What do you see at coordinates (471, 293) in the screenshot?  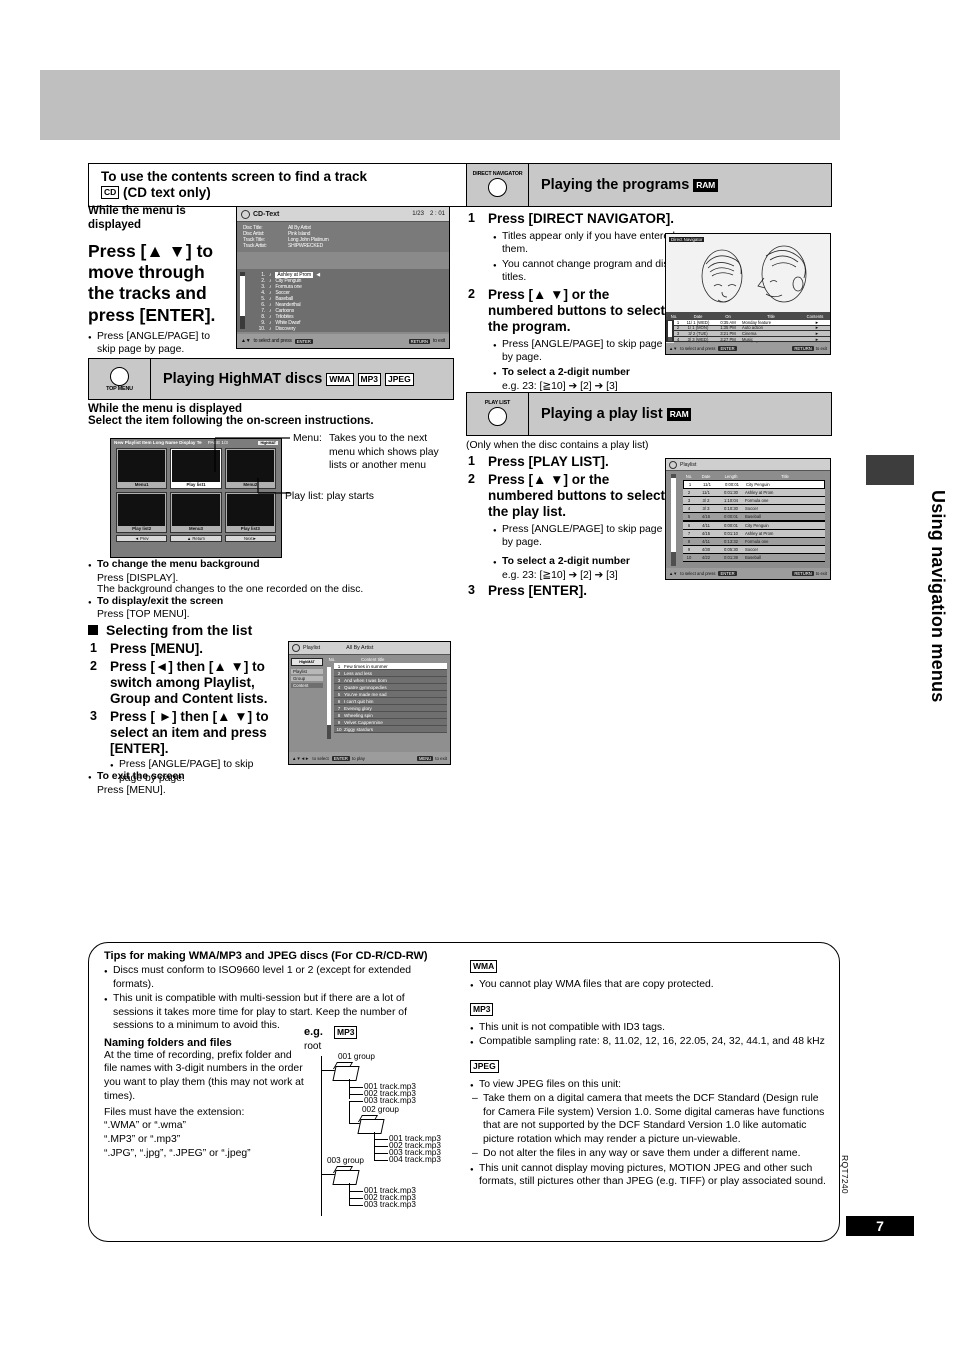 I see `step-number: 2` at bounding box center [471, 293].